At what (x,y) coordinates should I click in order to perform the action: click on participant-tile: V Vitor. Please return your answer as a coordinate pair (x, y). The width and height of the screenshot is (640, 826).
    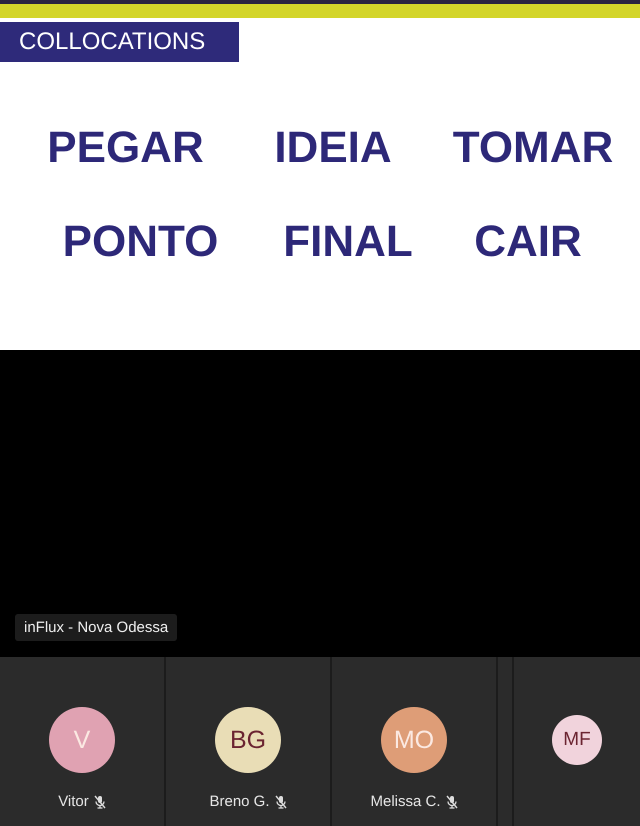
    Looking at the image, I should click on (82, 741).